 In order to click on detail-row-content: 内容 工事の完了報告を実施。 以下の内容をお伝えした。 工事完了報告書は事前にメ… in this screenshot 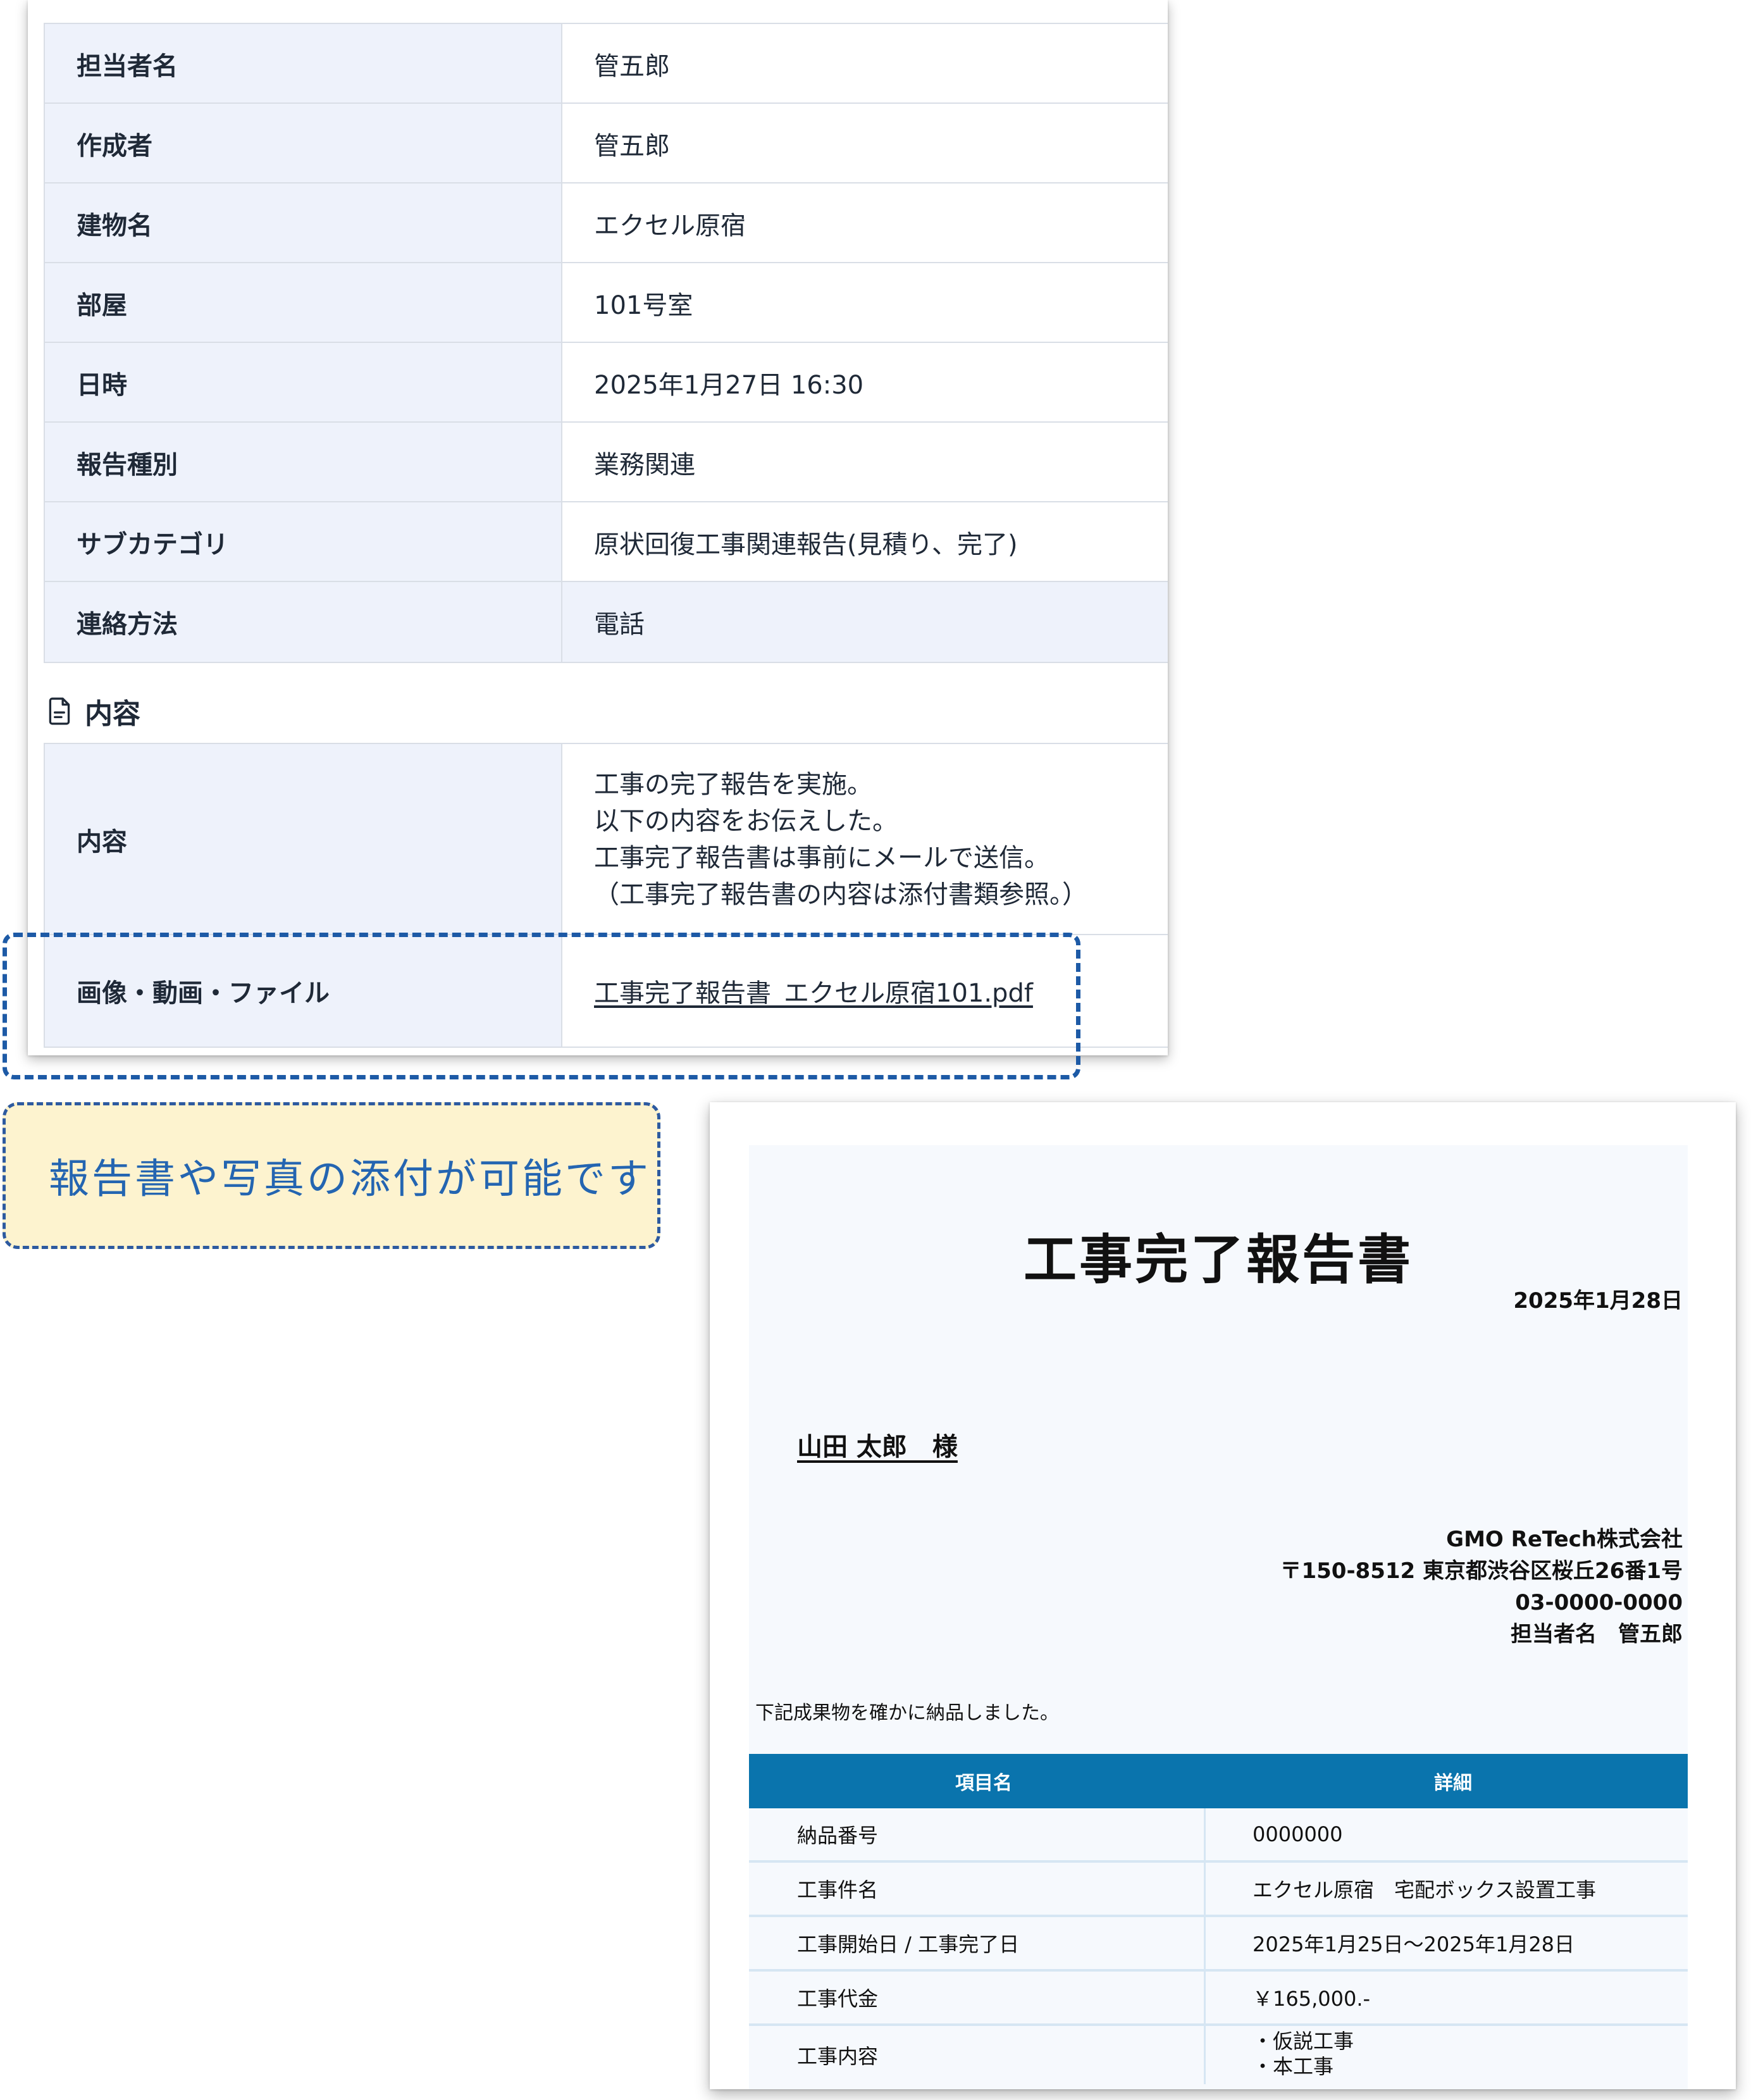, I will do `click(606, 839)`.